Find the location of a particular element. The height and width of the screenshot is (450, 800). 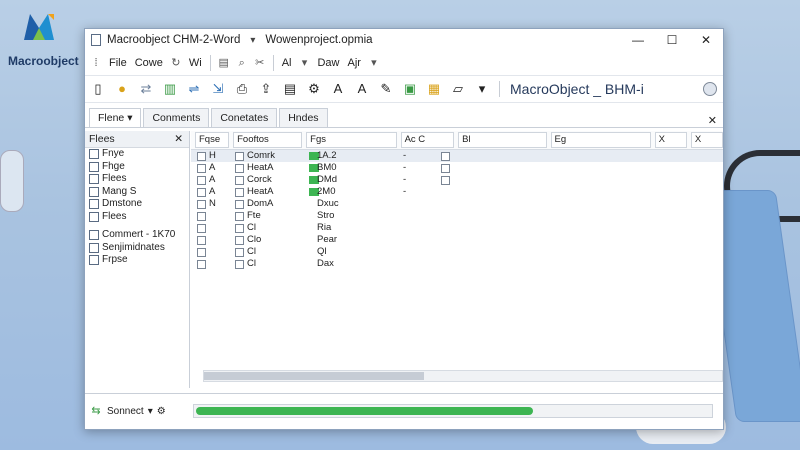

menu-cowe: Cowe is located at coordinates (149, 63).